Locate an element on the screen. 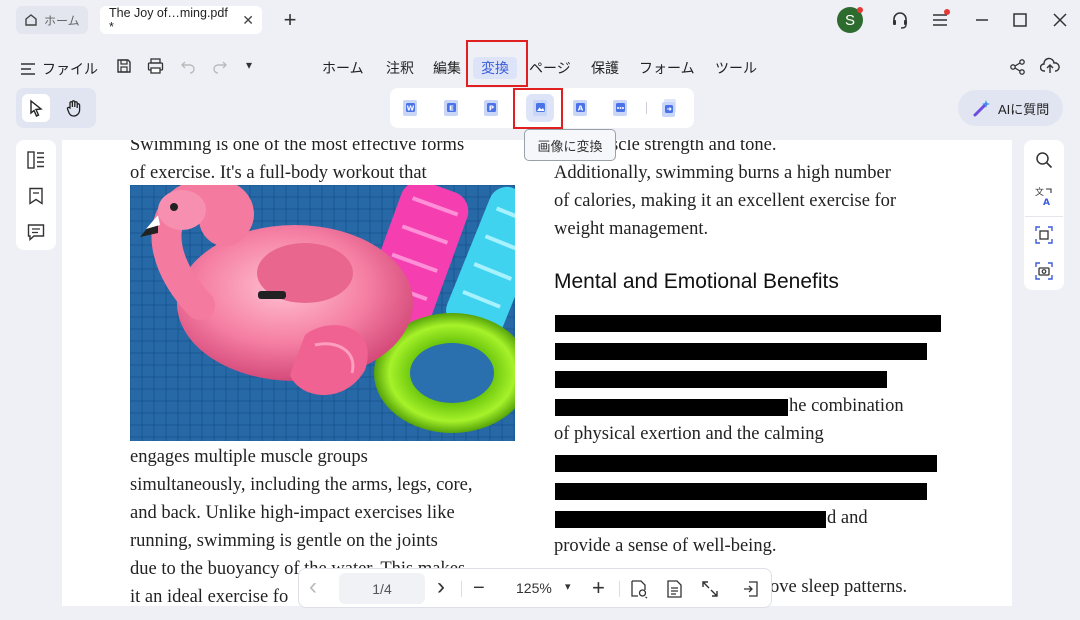 The width and height of the screenshot is (1080, 620). paragraph-line: engages multiple muscle groups is located at coordinates (249, 457).